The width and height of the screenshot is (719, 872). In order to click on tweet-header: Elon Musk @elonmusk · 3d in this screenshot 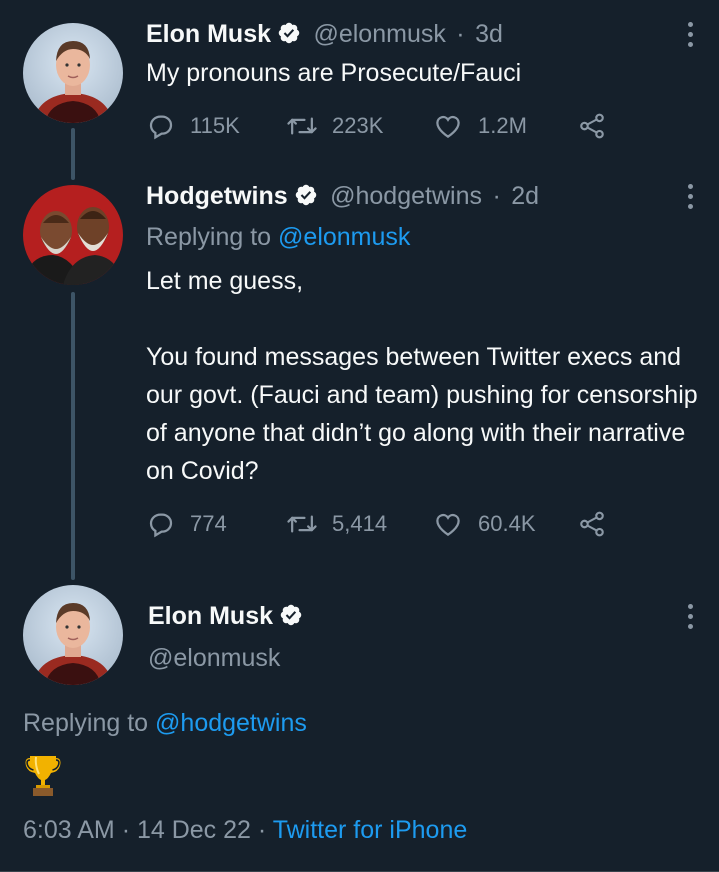, I will do `click(324, 34)`.